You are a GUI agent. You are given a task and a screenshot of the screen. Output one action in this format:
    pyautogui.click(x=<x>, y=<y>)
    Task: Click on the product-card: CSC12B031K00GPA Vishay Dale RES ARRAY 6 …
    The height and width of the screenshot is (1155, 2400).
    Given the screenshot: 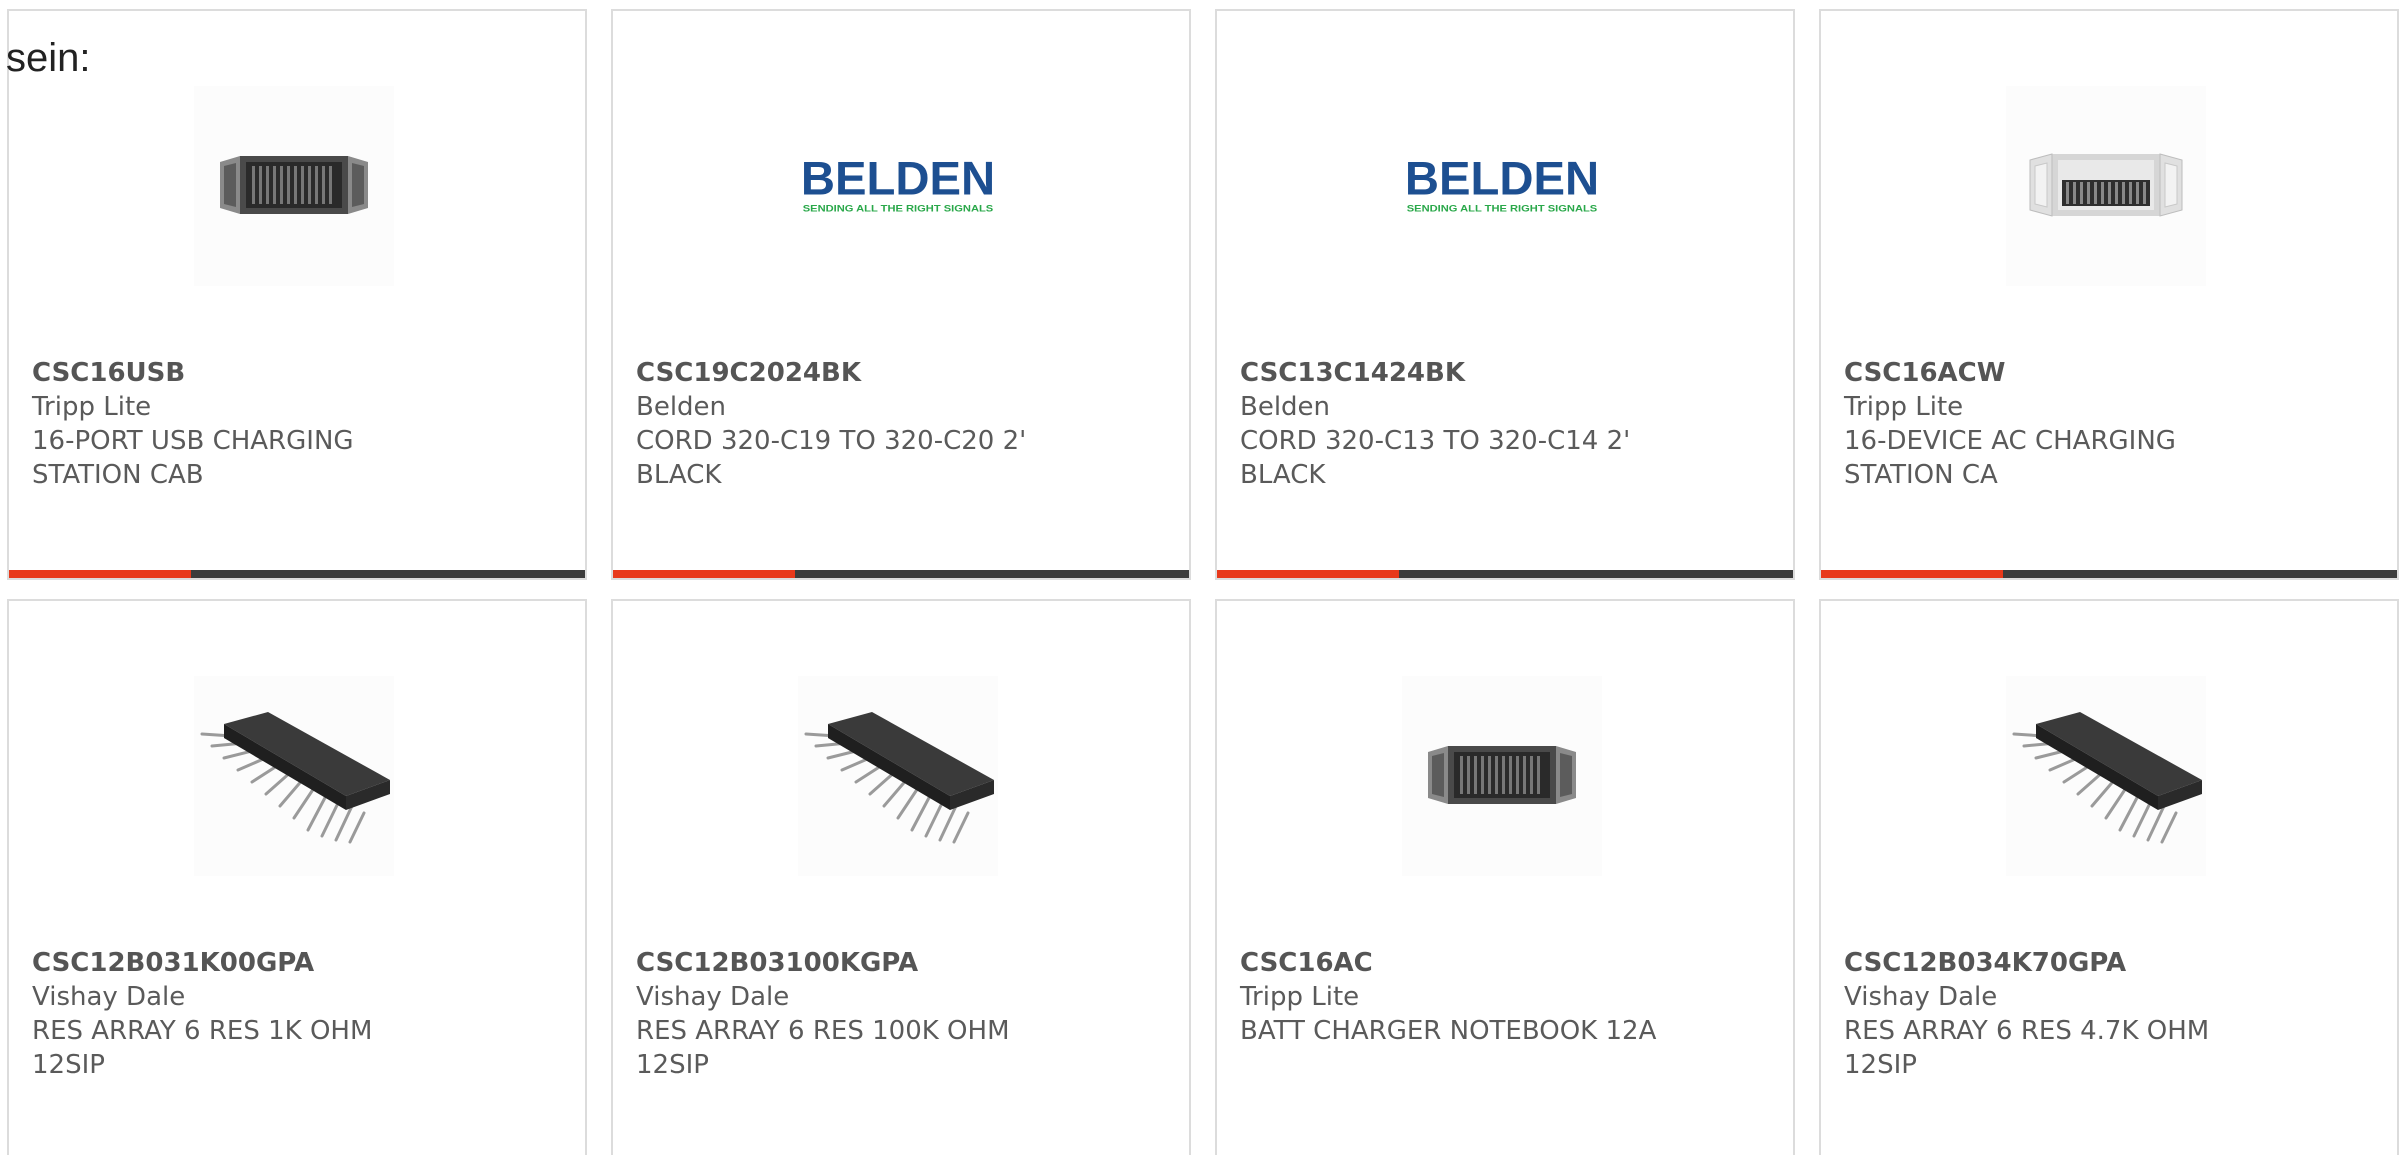 What is the action you would take?
    pyautogui.click(x=297, y=877)
    